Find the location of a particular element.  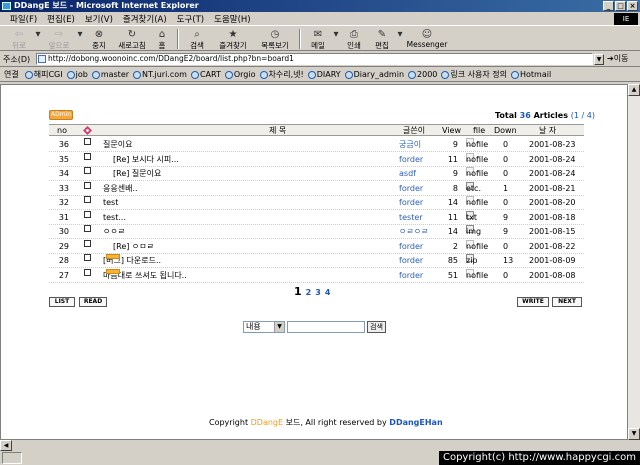

link-item: Hotmail is located at coordinates (530, 74).